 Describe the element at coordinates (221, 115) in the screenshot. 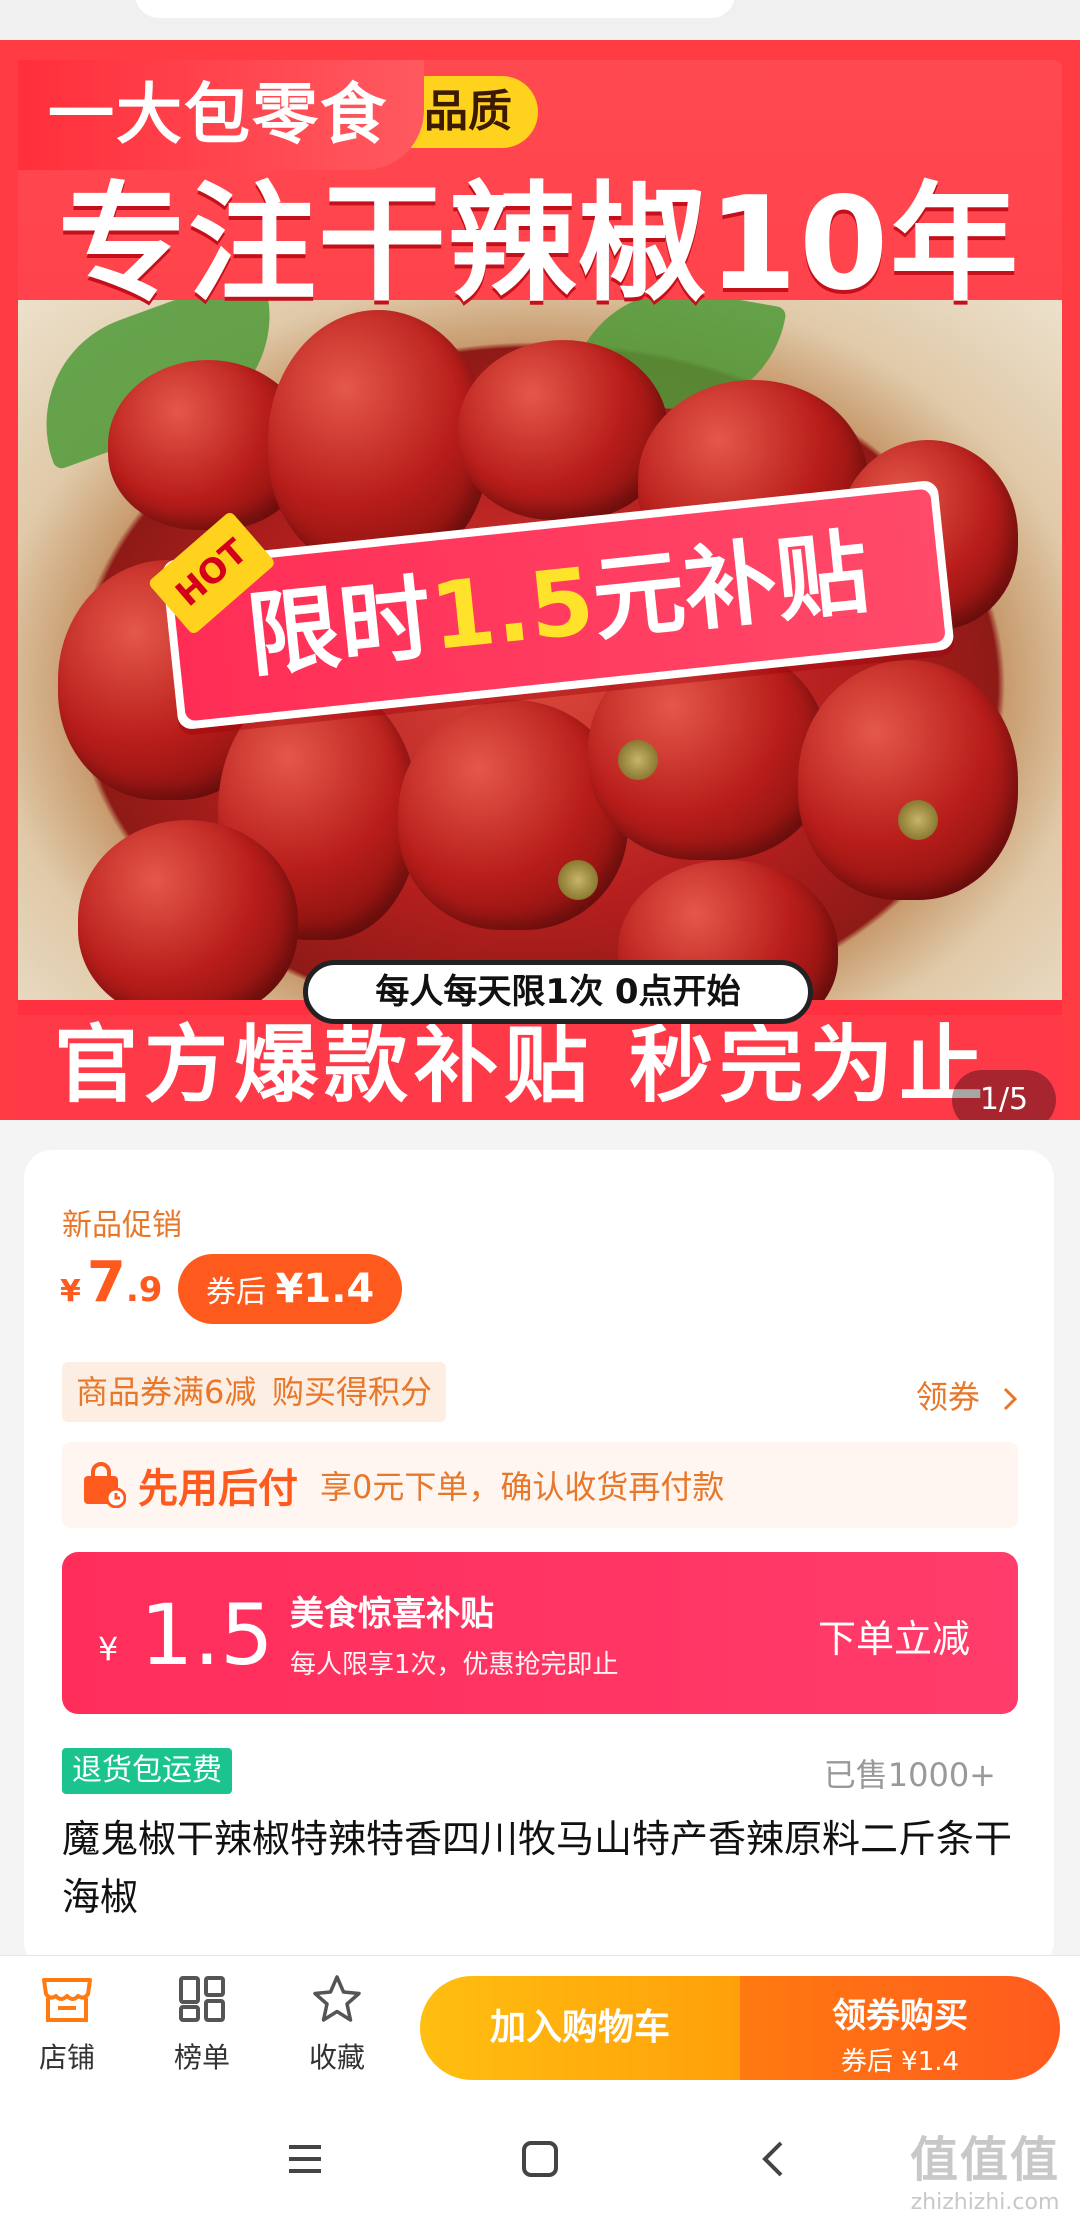

I see `brand-logo: 一大包零食` at that location.